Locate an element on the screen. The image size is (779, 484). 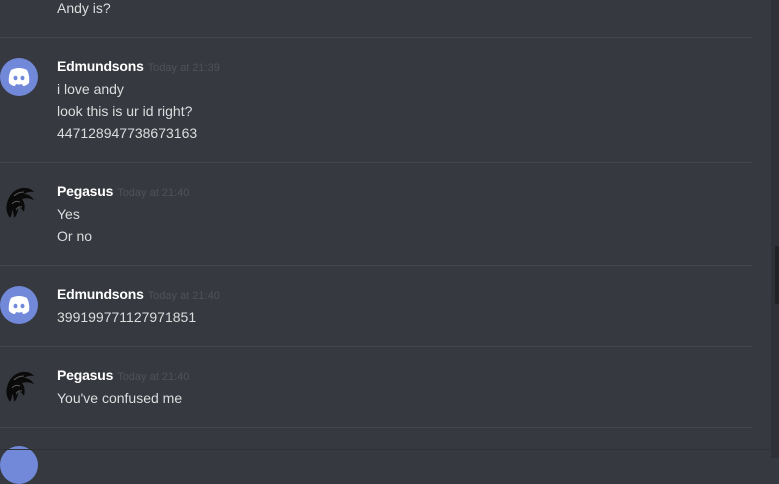
message-line: look this is ur id right? is located at coordinates (125, 111).